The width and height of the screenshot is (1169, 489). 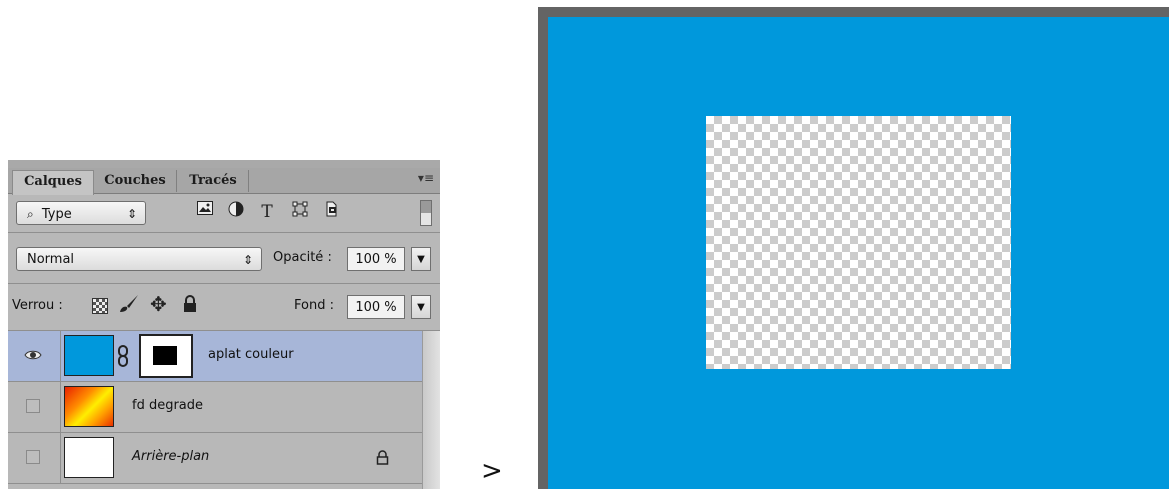 I want to click on lock-pixels-icon, so click(x=129, y=306).